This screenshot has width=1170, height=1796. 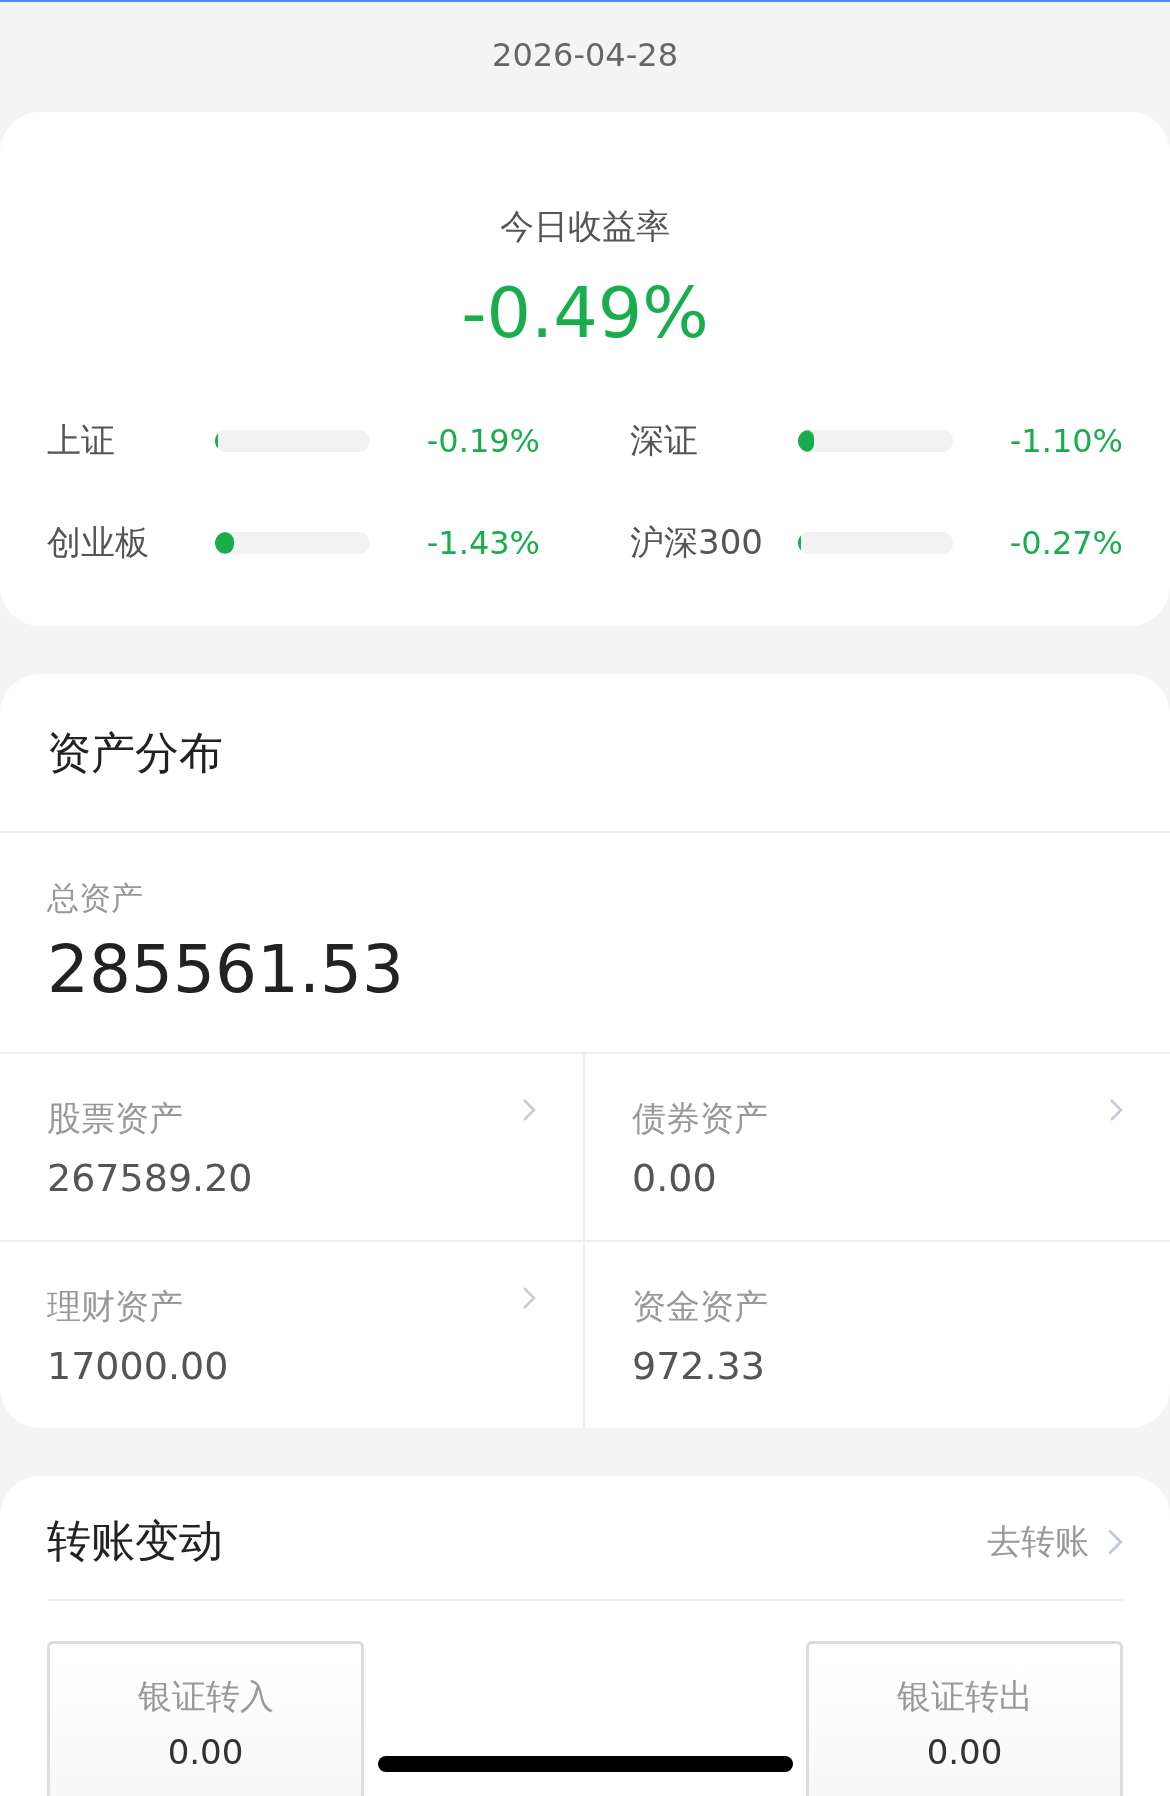 What do you see at coordinates (95, 898) in the screenshot?
I see `total-assets-label: 总资产` at bounding box center [95, 898].